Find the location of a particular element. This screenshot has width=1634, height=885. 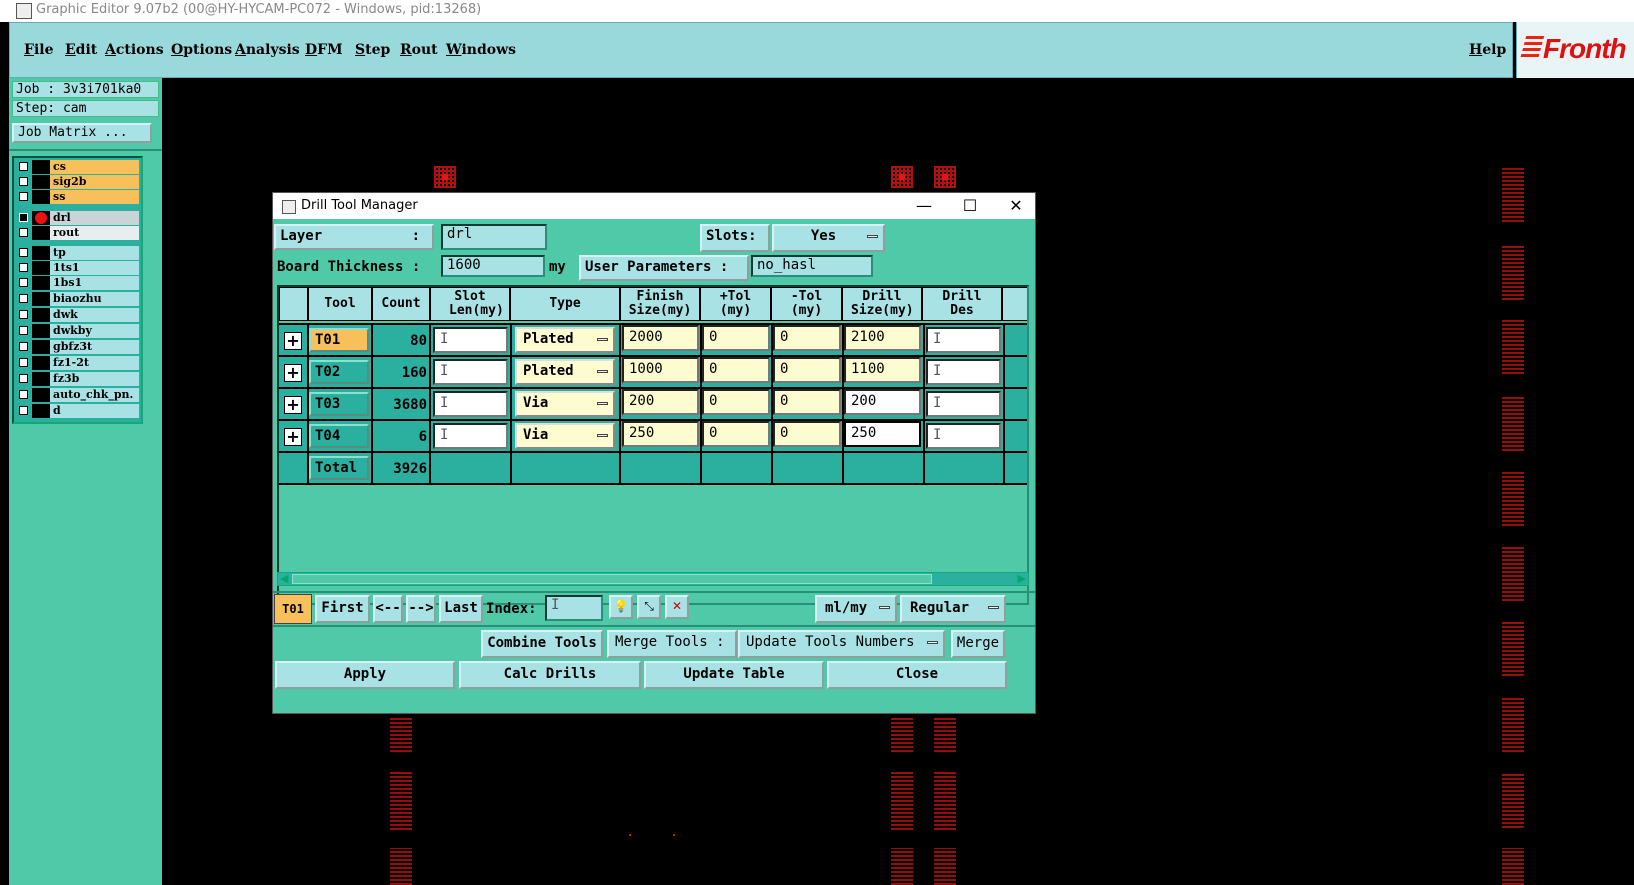

drill-size-input-active: 250 is located at coordinates (882, 434).